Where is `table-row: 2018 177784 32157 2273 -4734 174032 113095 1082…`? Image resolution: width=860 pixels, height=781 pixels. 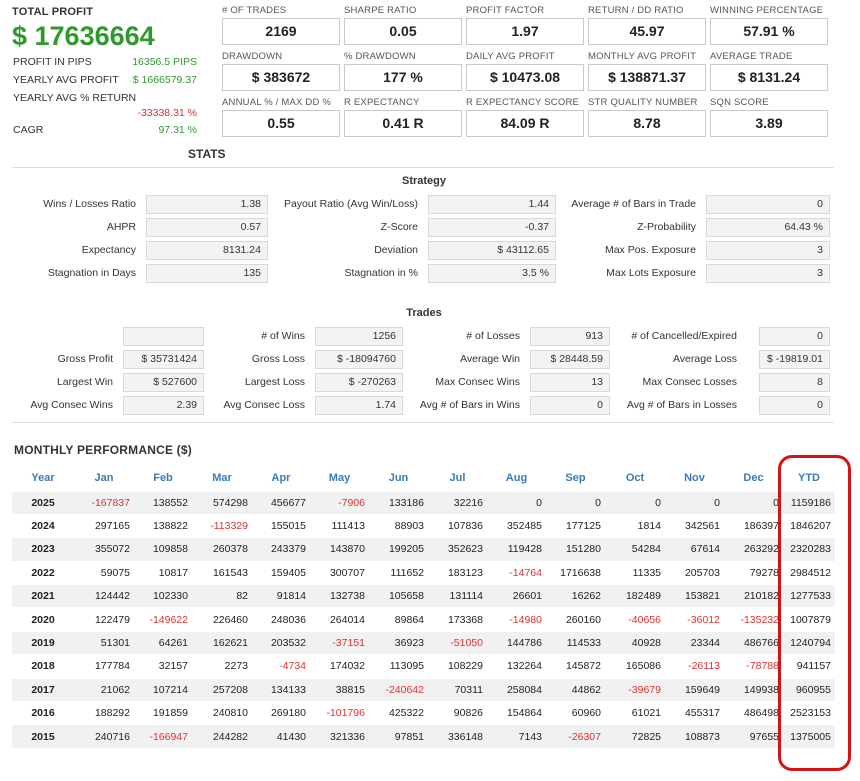
table-row: 2018 177784 32157 2273 -4734 174032 113095 1082… is located at coordinates (423, 666).